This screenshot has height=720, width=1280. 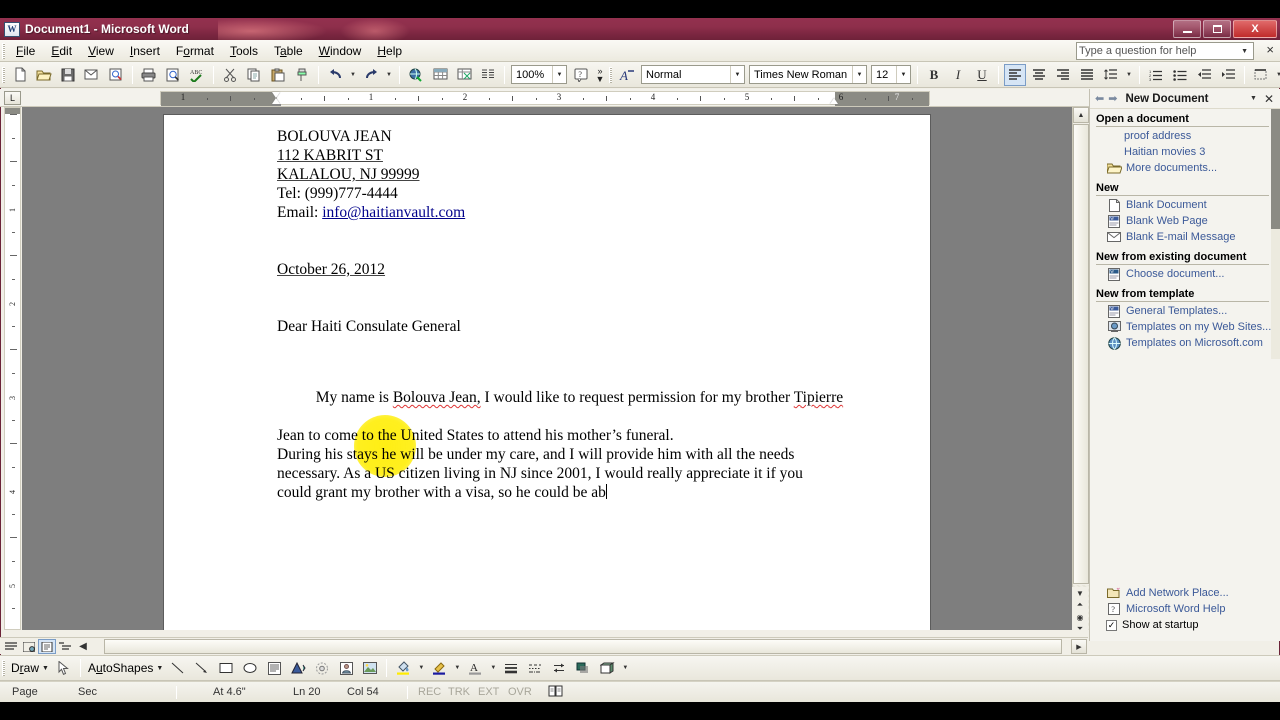 What do you see at coordinates (1063, 75) in the screenshot?
I see `align-right-icon` at bounding box center [1063, 75].